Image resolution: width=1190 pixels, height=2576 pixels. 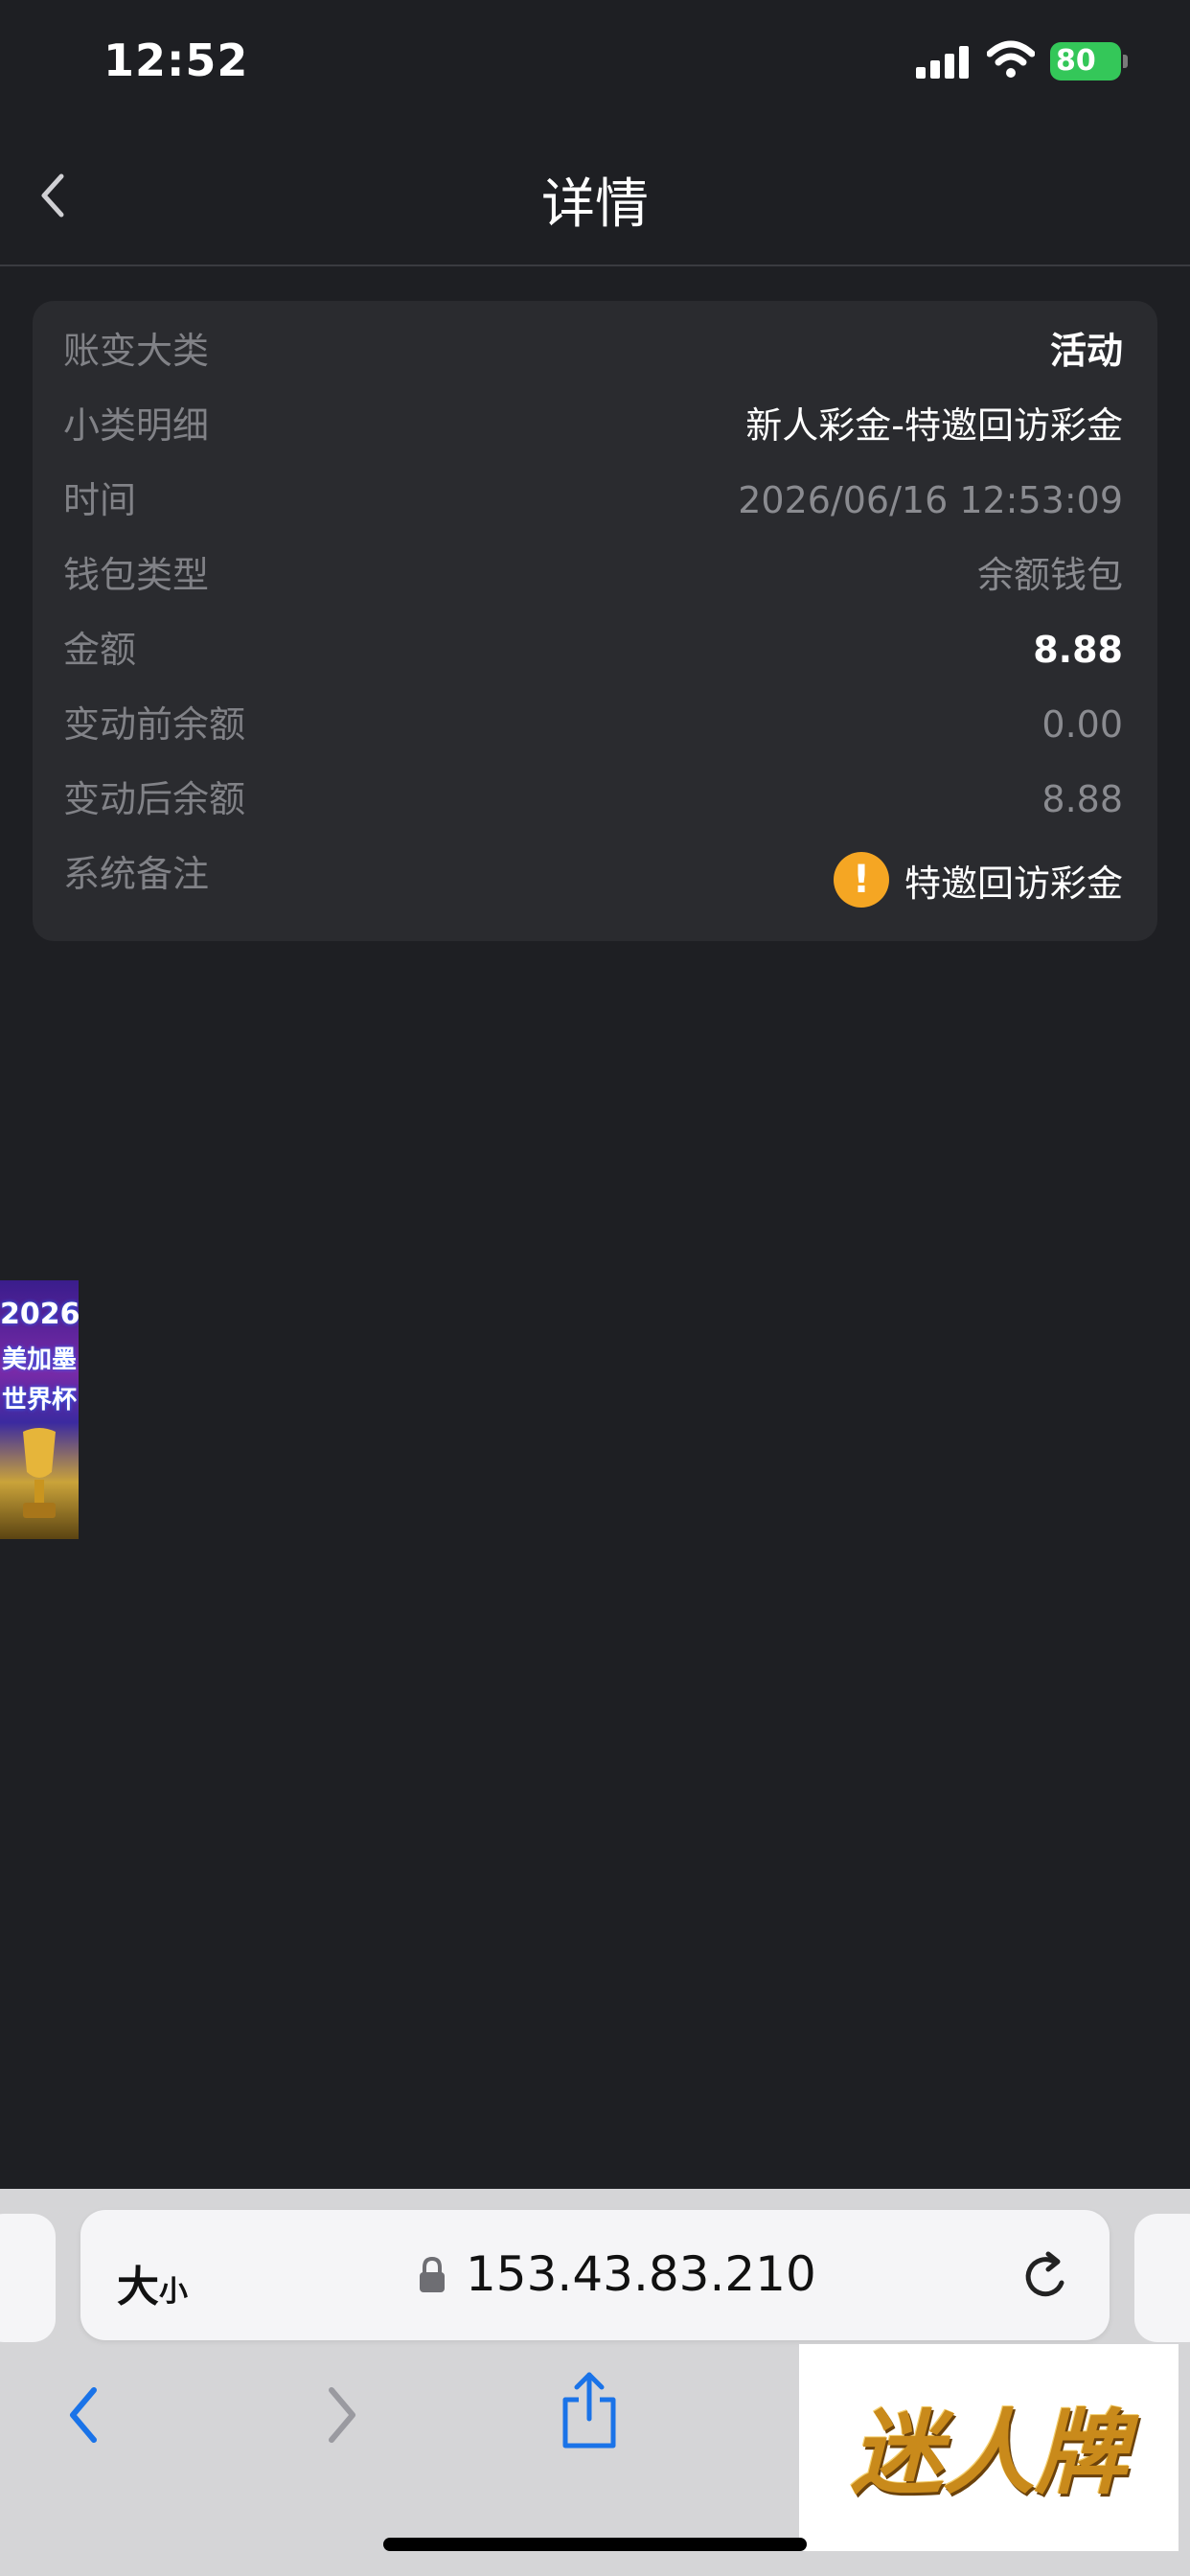 What do you see at coordinates (595, 799) in the screenshot?
I see `detail-row-balance-after: 变动后余额 8.88` at bounding box center [595, 799].